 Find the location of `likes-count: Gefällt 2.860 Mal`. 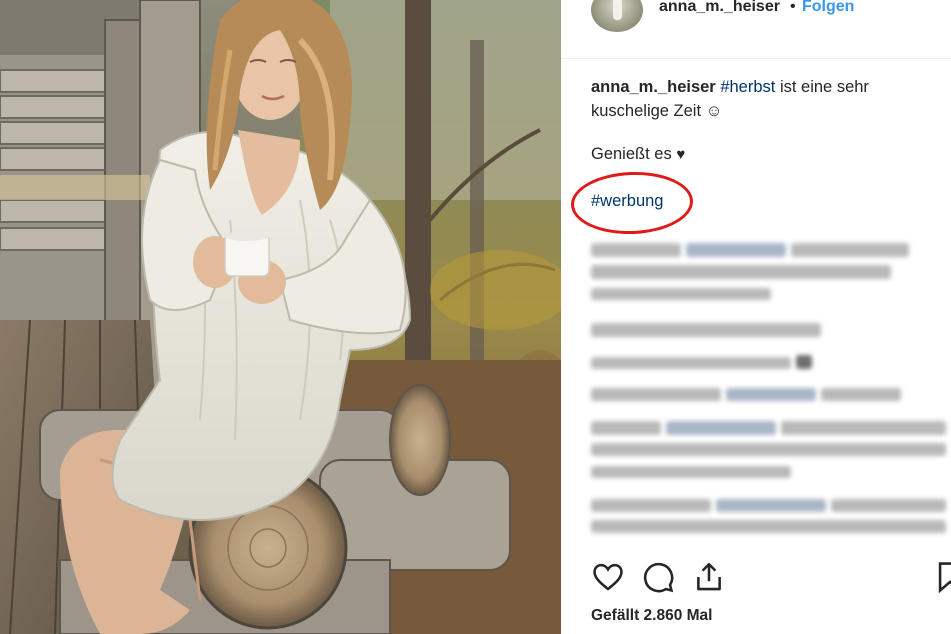

likes-count: Gefällt 2.860 Mal is located at coordinates (651, 616).